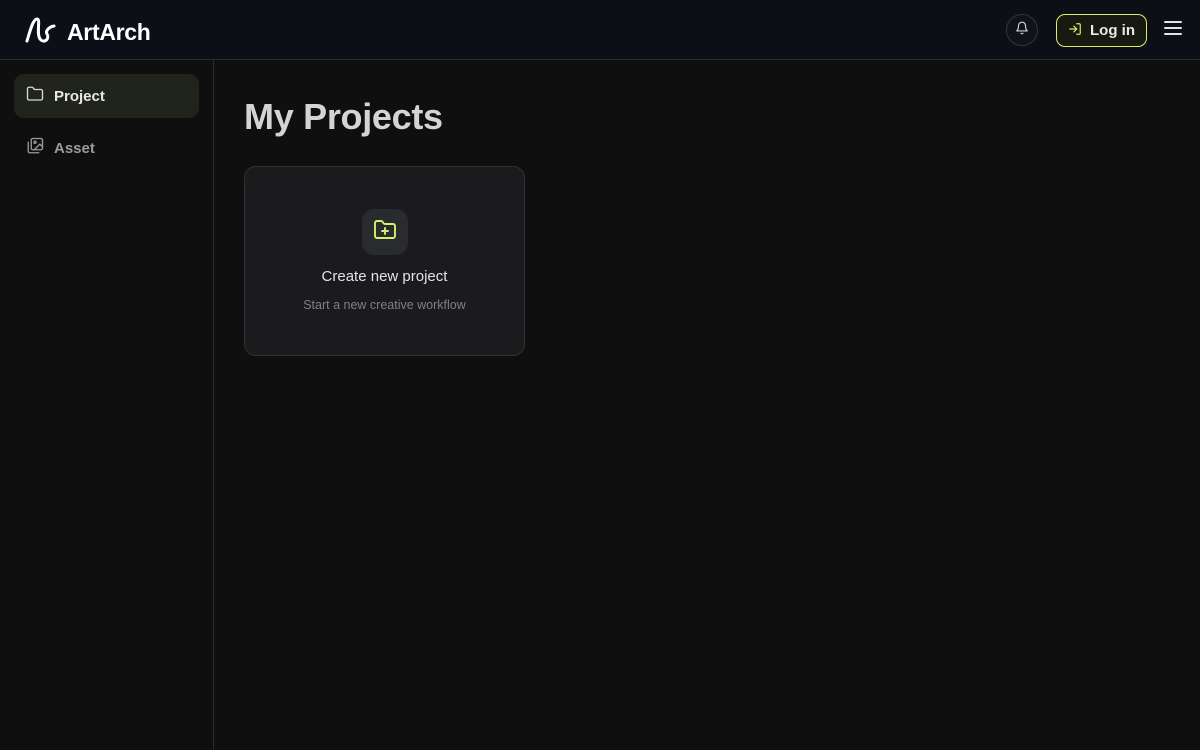  I want to click on brand: ArtArch, so click(87, 32).